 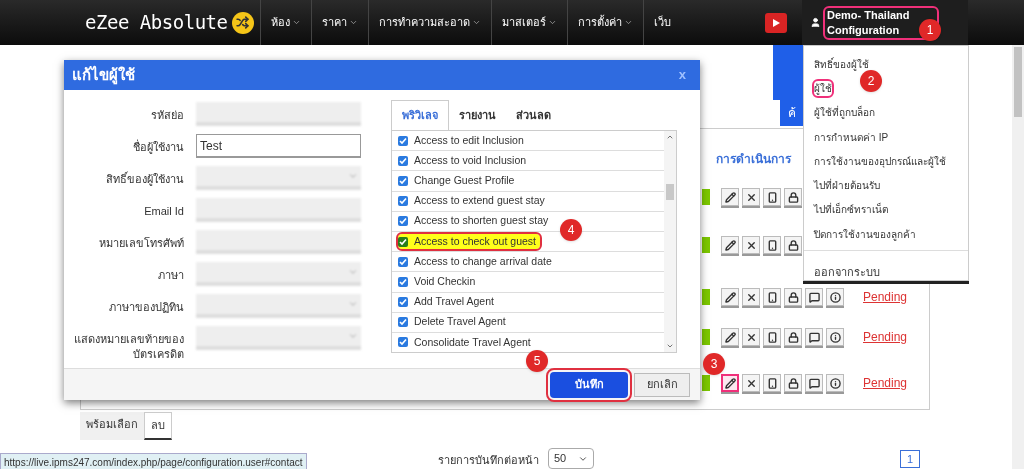 What do you see at coordinates (670, 346) in the screenshot?
I see `scroll-down-icon` at bounding box center [670, 346].